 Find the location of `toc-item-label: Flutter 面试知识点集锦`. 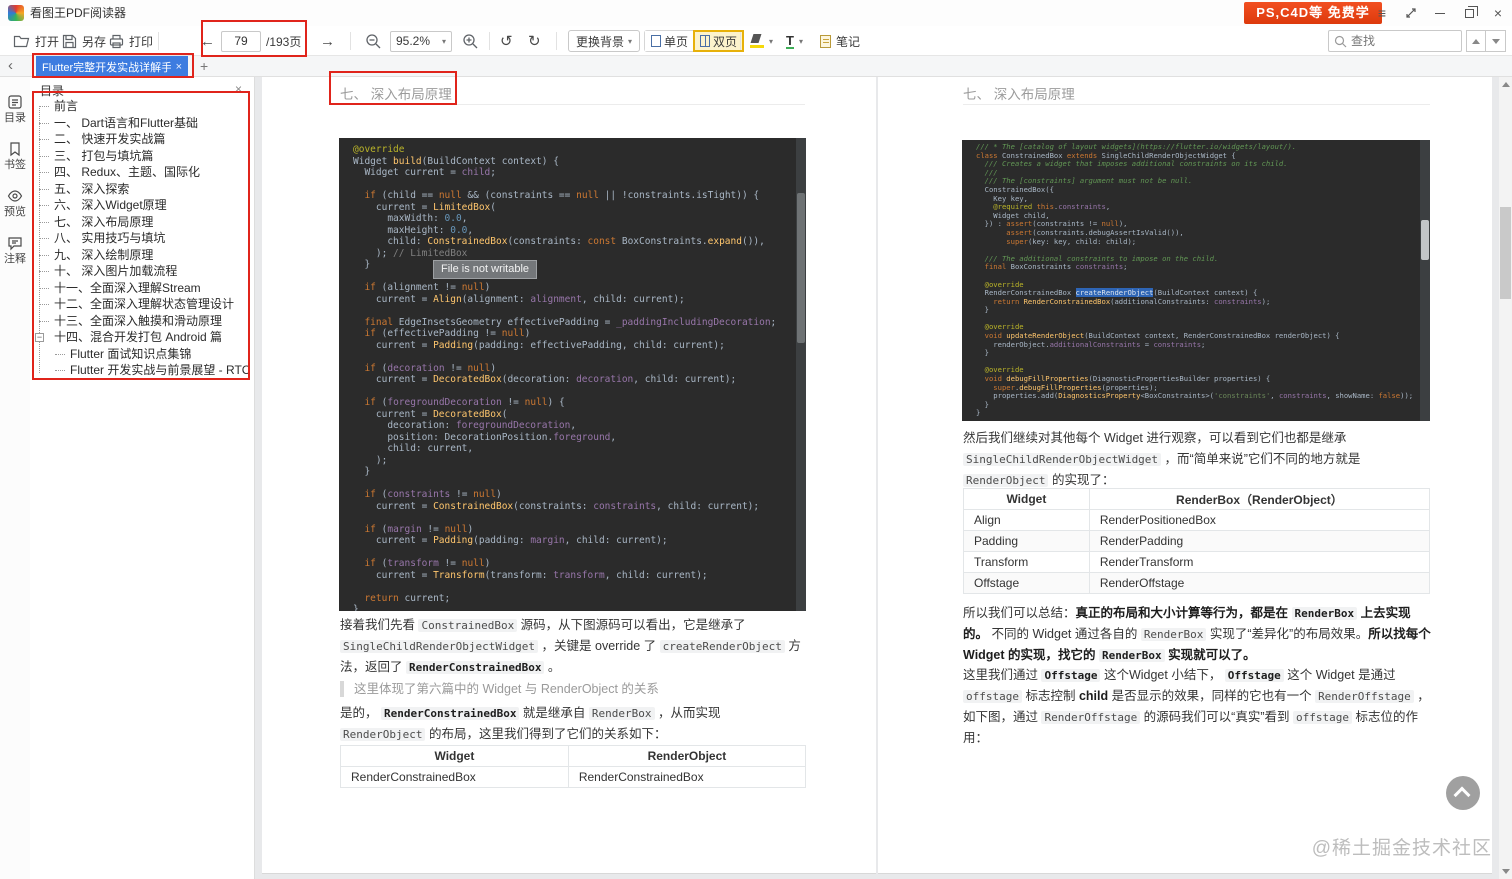

toc-item-label: Flutter 面试知识点集锦 is located at coordinates (131, 353).